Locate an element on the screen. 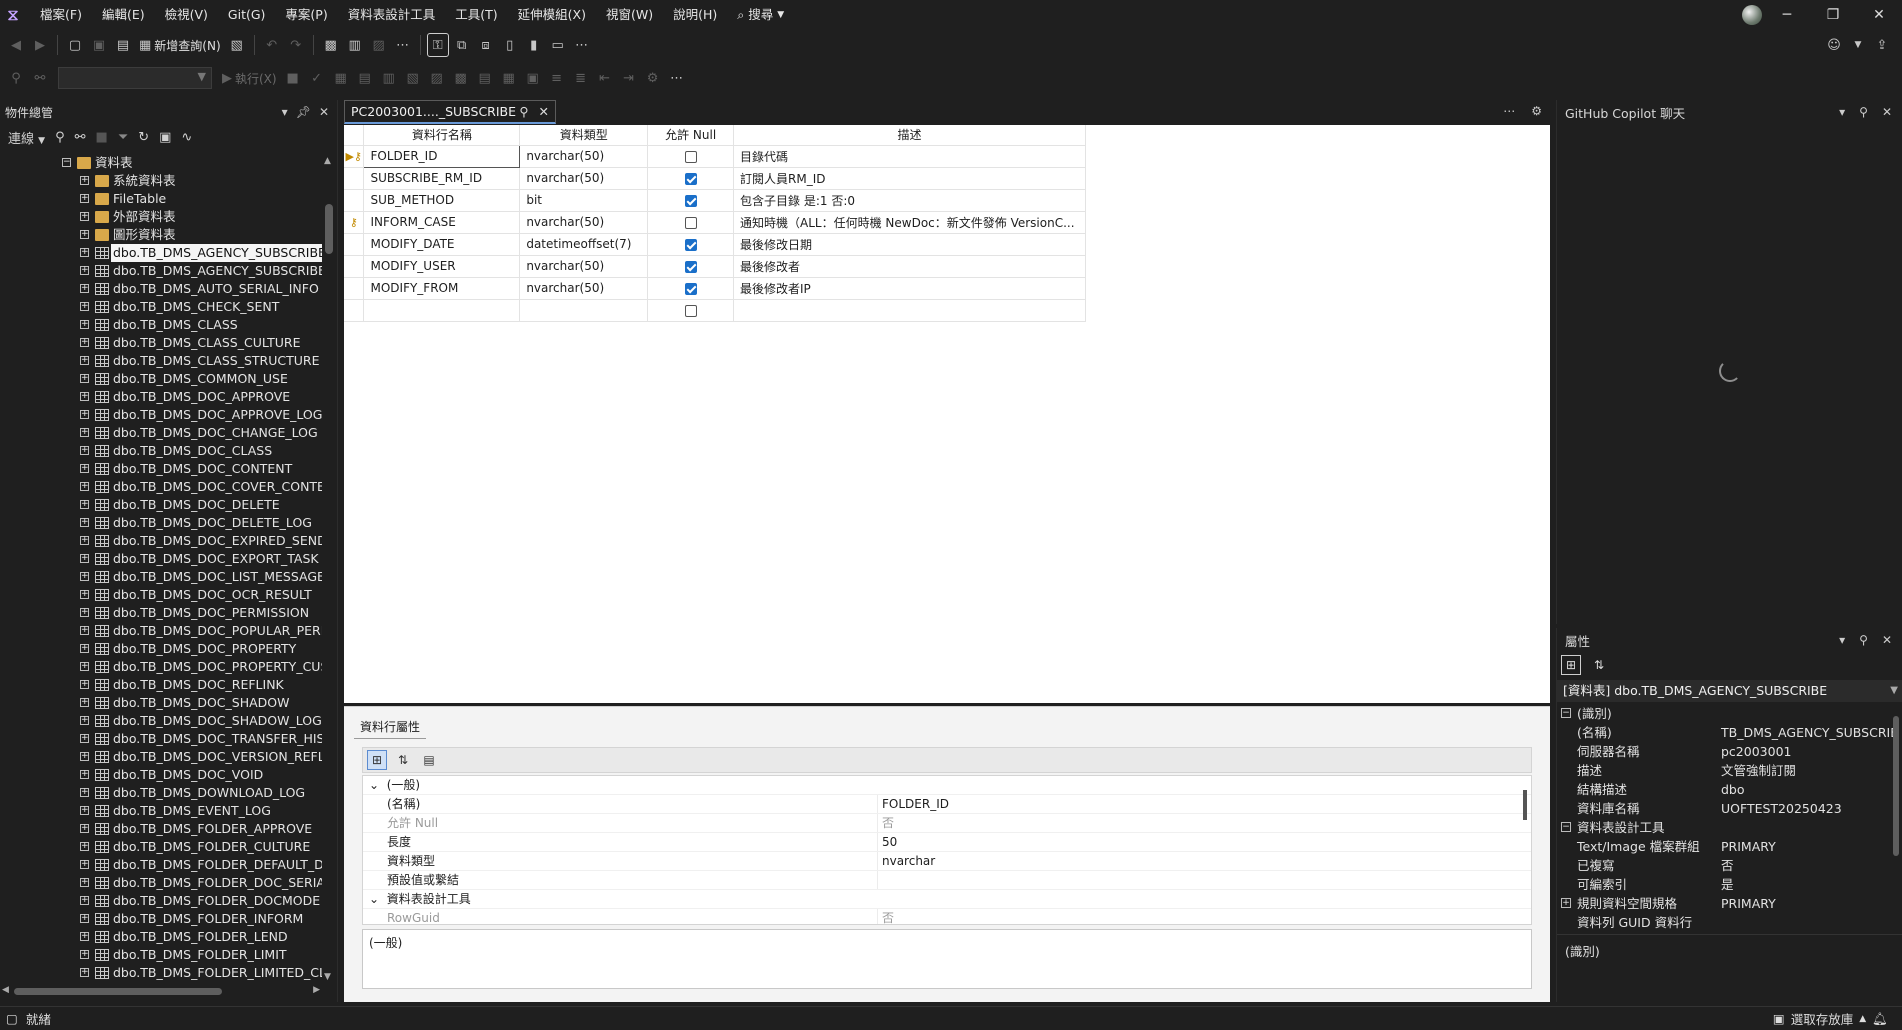 The image size is (1902, 1030). menu-item: 專案(P) is located at coordinates (306, 15).